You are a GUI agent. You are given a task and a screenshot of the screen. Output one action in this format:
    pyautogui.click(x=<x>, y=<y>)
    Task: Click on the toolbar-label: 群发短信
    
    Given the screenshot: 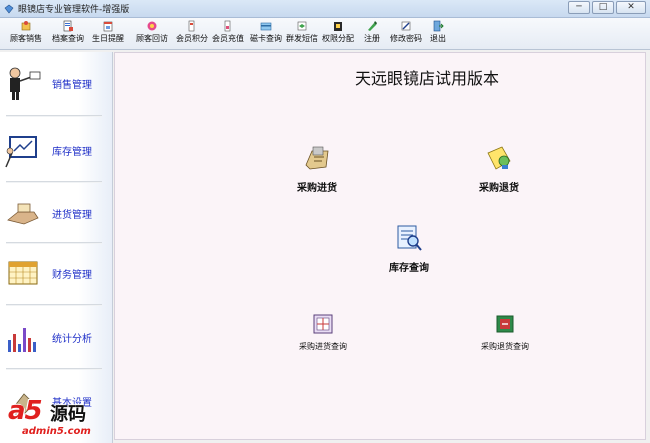 What is the action you would take?
    pyautogui.click(x=302, y=38)
    